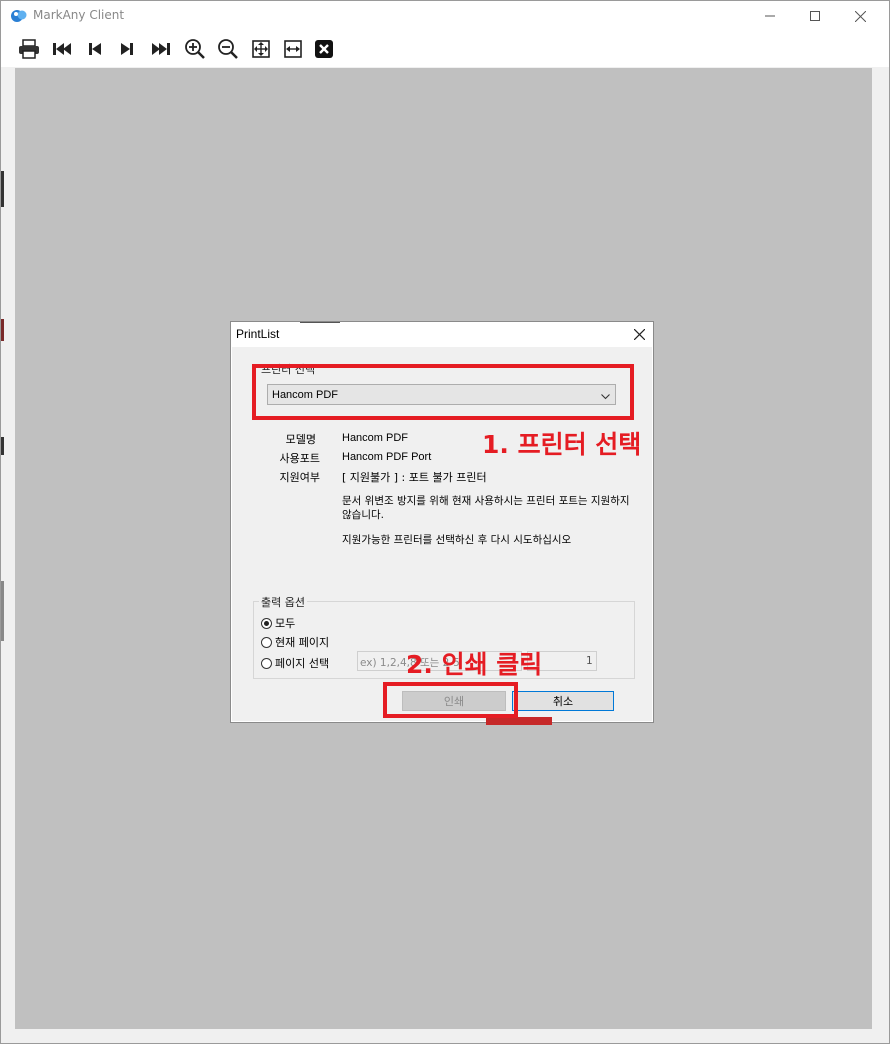 This screenshot has height=1044, width=890. I want to click on next-page-button, so click(127, 49).